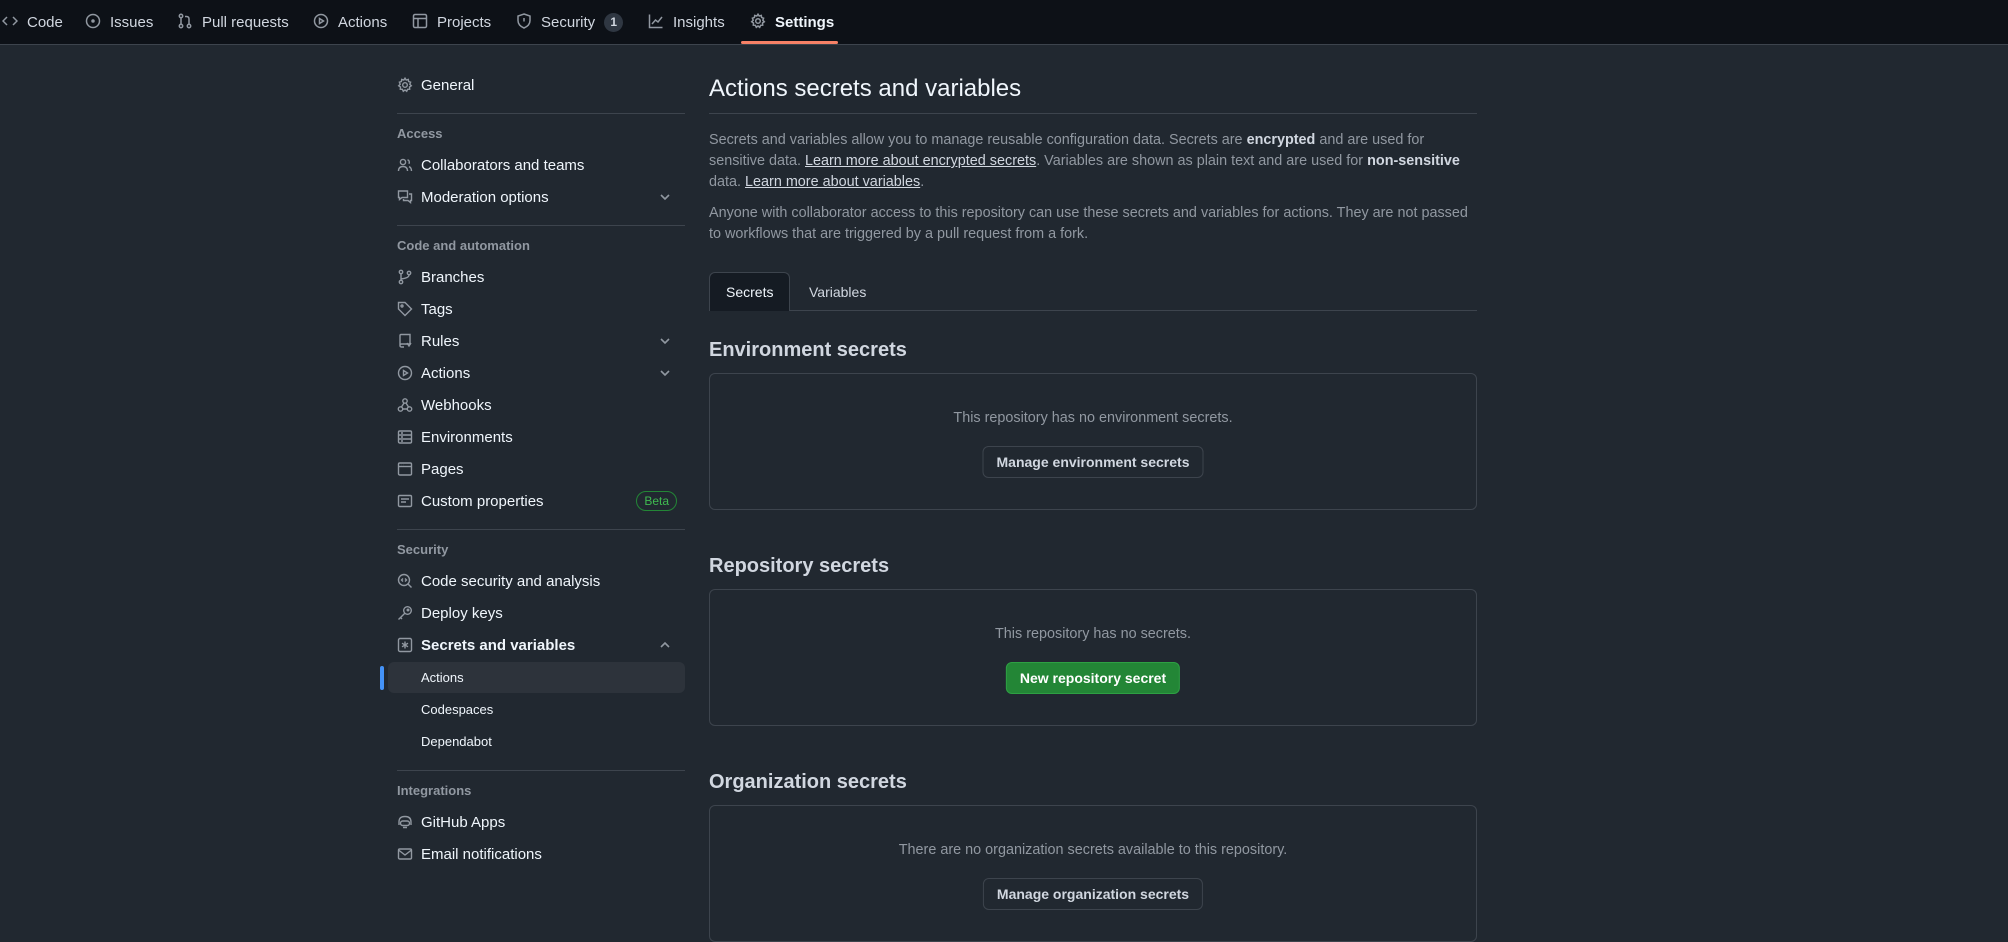 Image resolution: width=2008 pixels, height=942 pixels. What do you see at coordinates (423, 549) in the screenshot?
I see `group-heading-security: Security` at bounding box center [423, 549].